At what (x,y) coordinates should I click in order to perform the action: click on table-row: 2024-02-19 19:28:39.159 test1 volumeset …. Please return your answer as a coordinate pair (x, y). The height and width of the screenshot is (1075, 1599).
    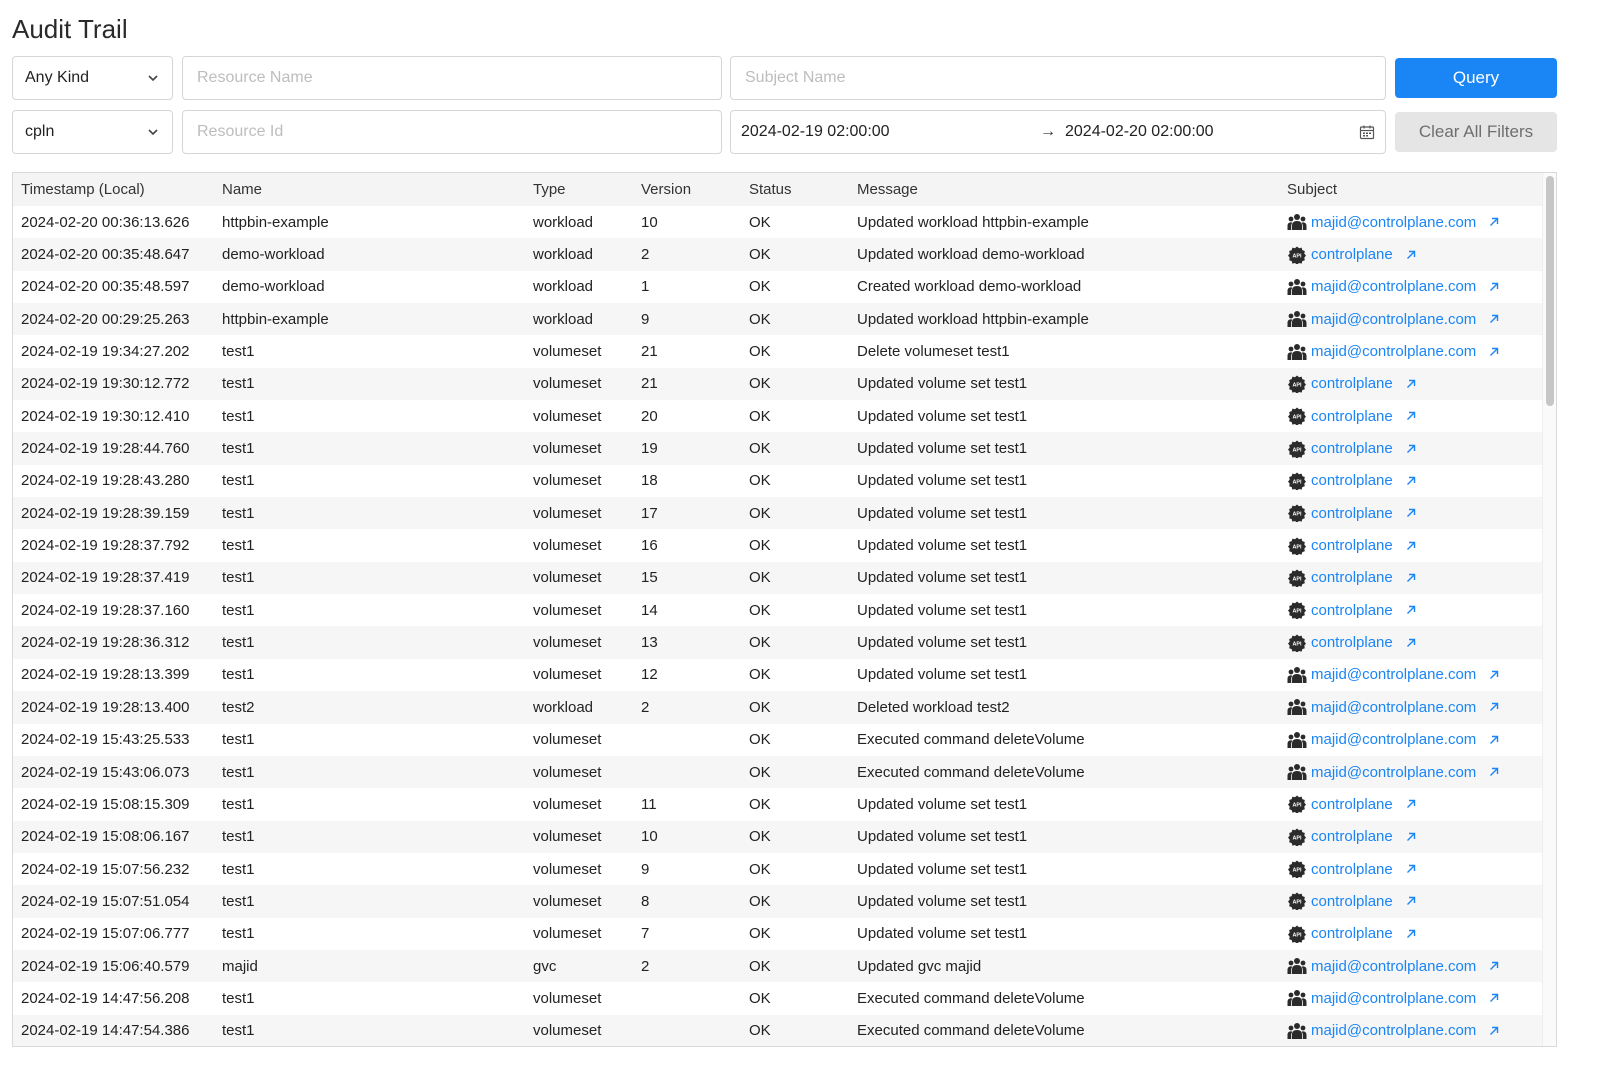
    Looking at the image, I should click on (784, 513).